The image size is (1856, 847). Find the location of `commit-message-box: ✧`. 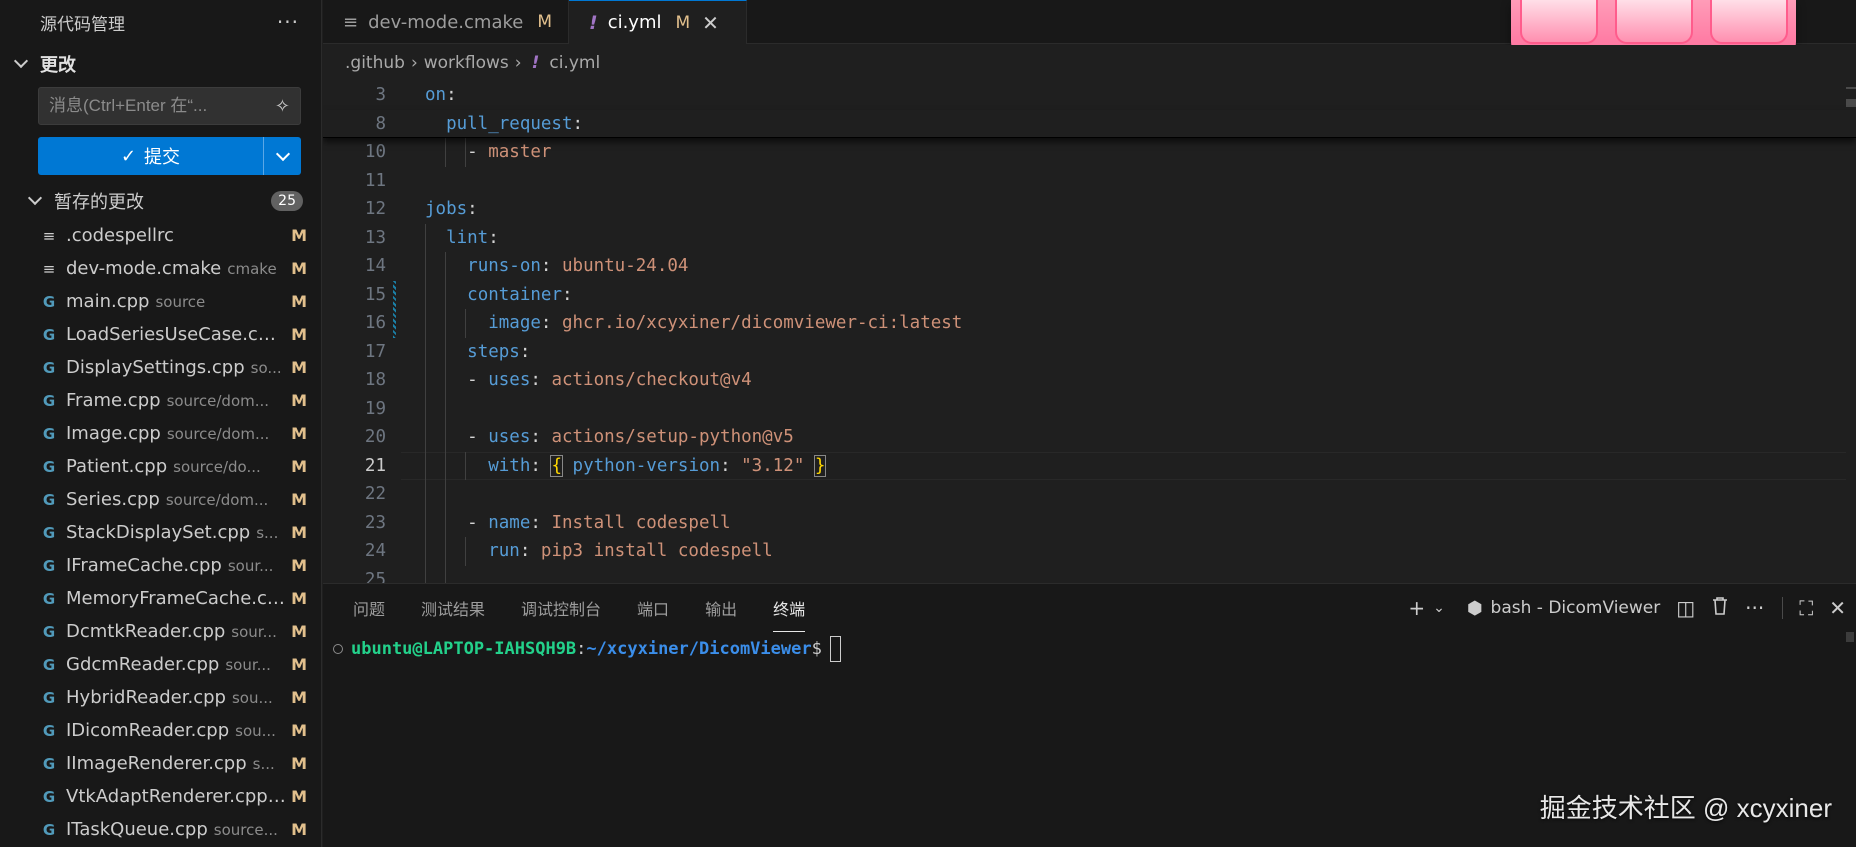

commit-message-box: ✧ is located at coordinates (169, 106).